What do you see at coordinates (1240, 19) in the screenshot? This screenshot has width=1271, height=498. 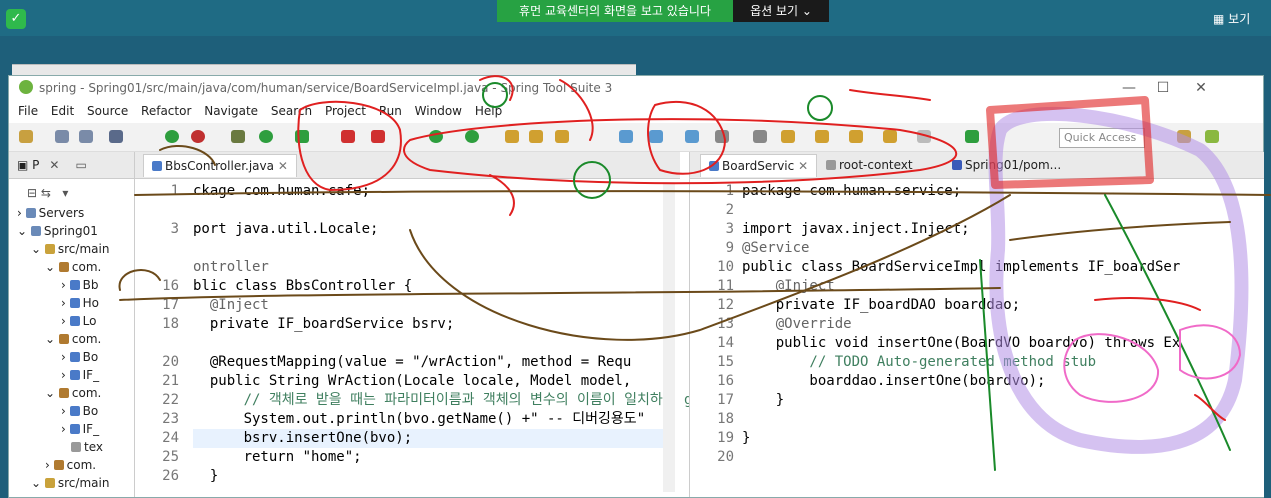 I see `view-button: ▦ 보기` at bounding box center [1240, 19].